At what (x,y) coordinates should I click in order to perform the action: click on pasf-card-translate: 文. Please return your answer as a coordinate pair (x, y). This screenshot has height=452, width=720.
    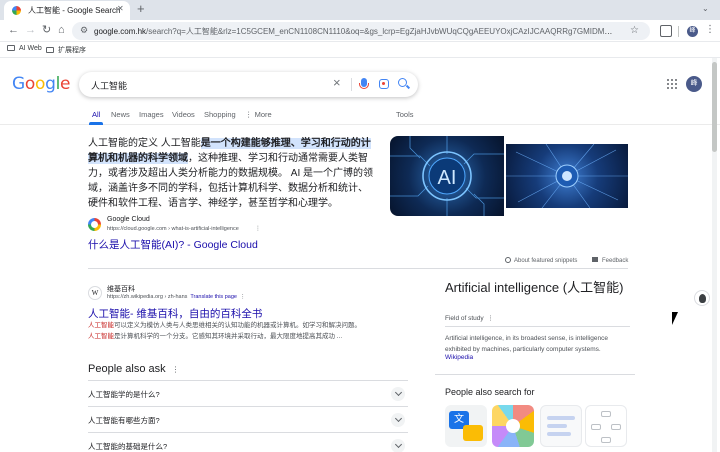
    Looking at the image, I should click on (466, 426).